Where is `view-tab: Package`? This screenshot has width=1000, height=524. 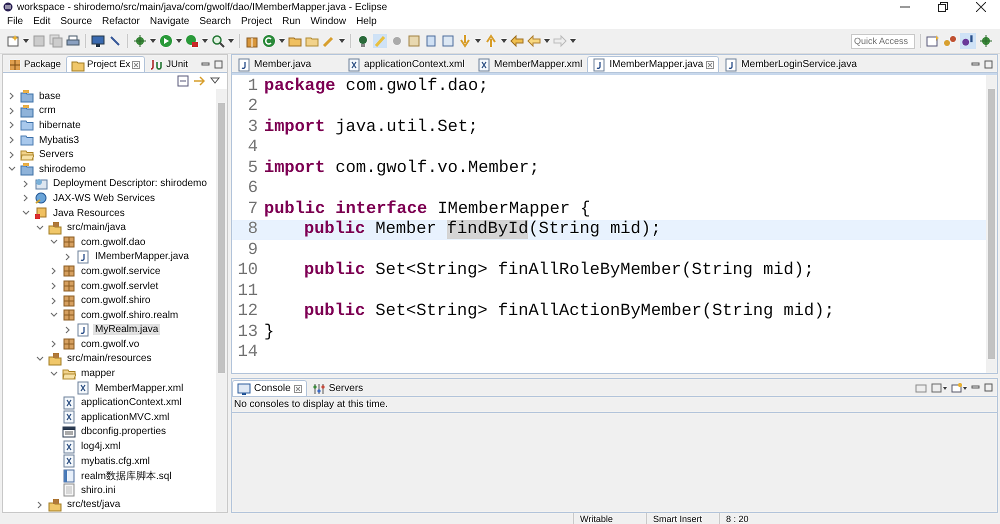 view-tab: Package is located at coordinates (34, 64).